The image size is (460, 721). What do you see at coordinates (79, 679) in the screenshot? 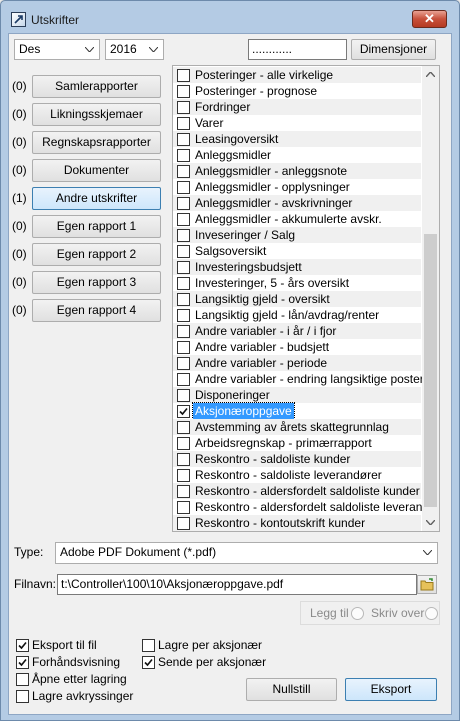
I see `open-after-save-label: Åpne etter lagring` at bounding box center [79, 679].